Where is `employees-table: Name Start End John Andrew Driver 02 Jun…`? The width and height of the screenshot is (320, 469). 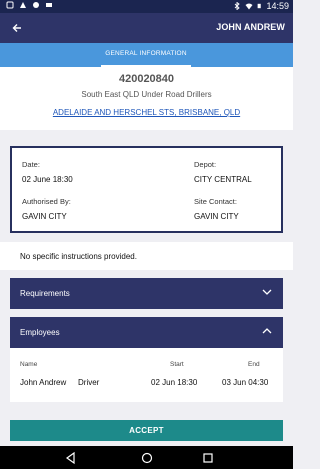
employees-table: Name Start End John Andrew Driver 02 Jun… is located at coordinates (146, 375).